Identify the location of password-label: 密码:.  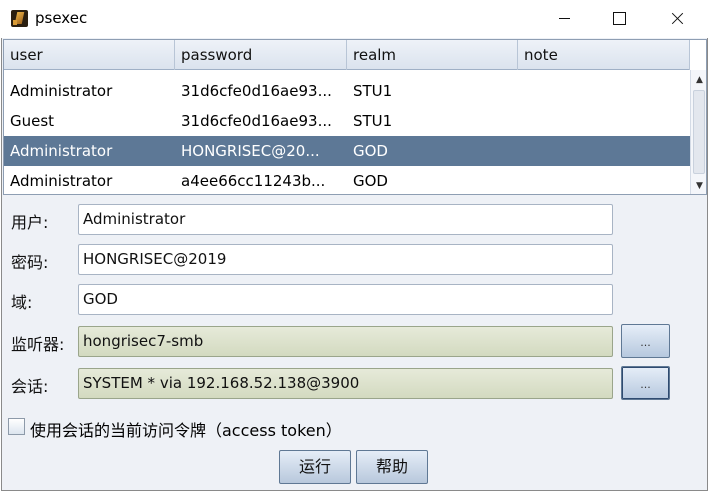
(30, 262).